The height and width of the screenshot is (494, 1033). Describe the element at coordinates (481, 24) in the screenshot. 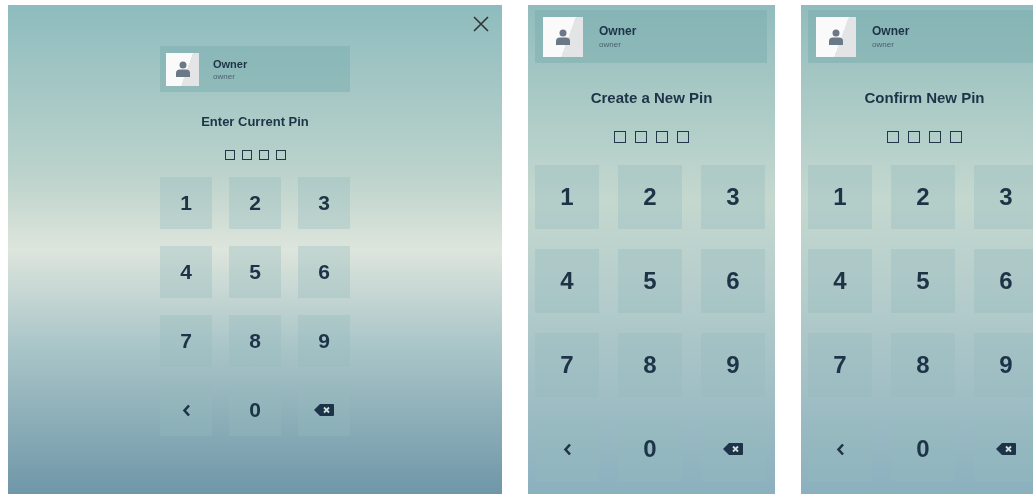

I see `close-button` at that location.